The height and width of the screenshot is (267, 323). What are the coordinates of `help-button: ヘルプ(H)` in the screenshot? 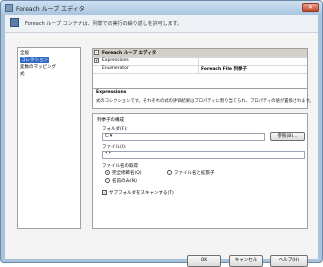 It's located at (289, 261).